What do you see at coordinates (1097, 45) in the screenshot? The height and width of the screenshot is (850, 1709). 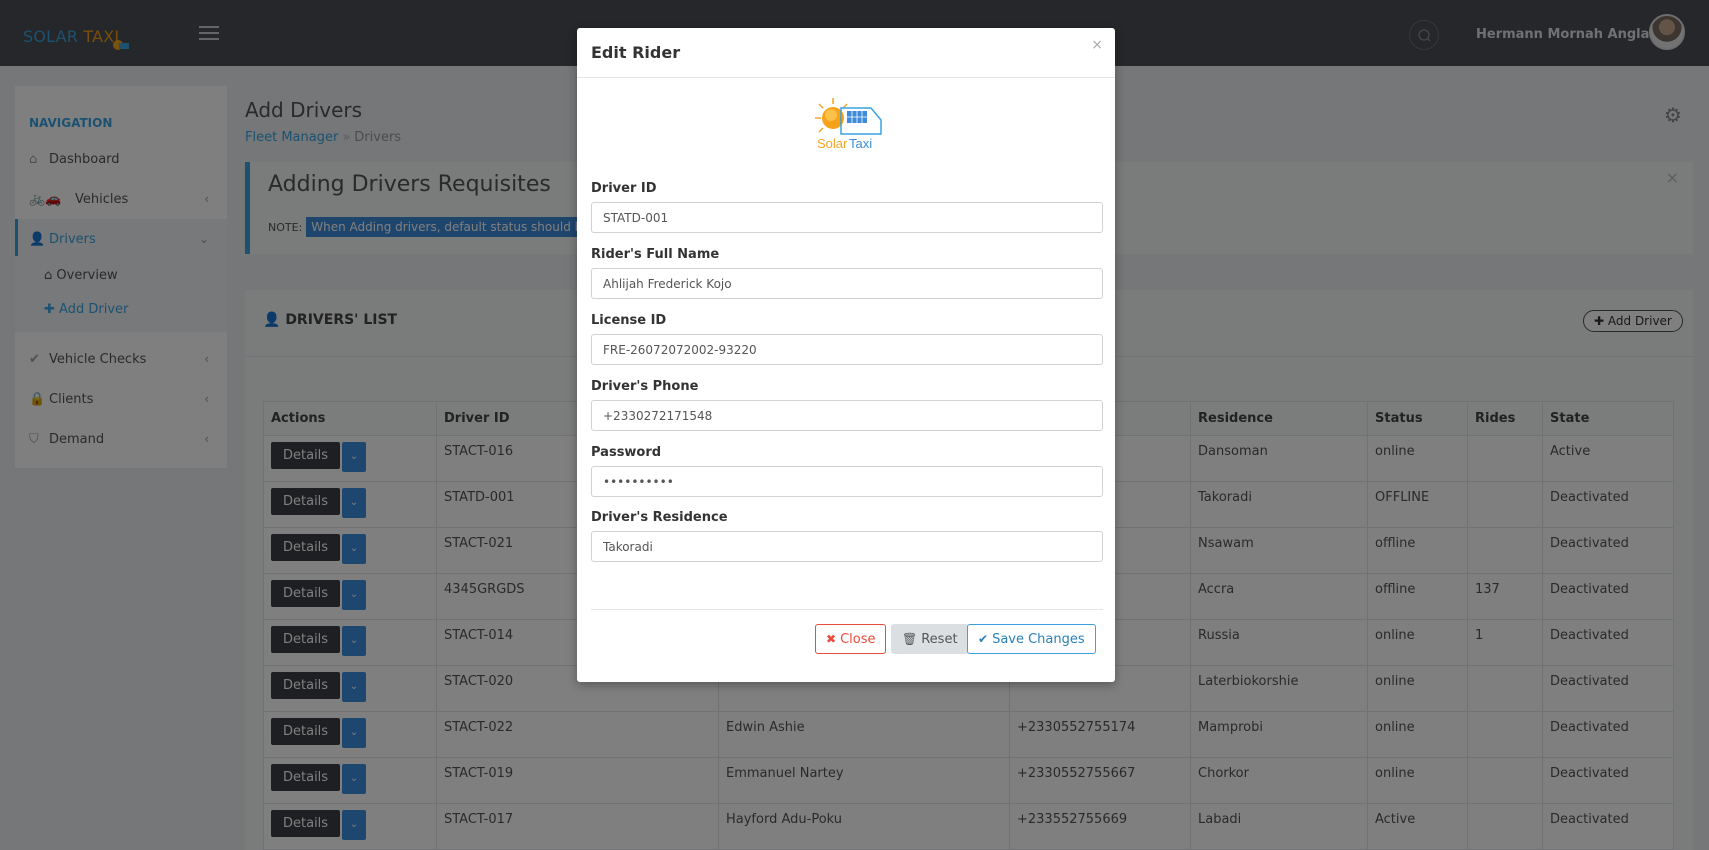 I see `close-icon: ×` at bounding box center [1097, 45].